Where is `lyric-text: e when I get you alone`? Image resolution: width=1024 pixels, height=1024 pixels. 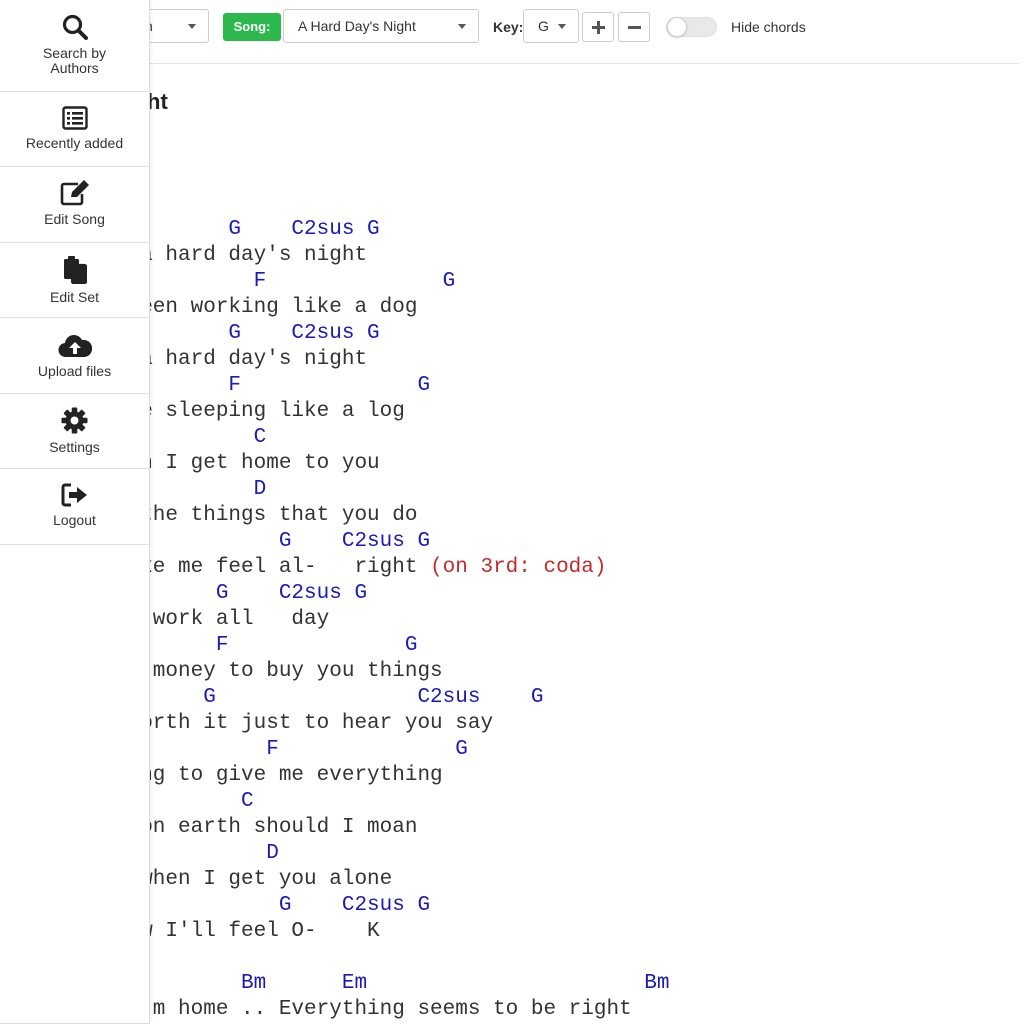 lyric-text: e when I get you alone is located at coordinates (254, 879).